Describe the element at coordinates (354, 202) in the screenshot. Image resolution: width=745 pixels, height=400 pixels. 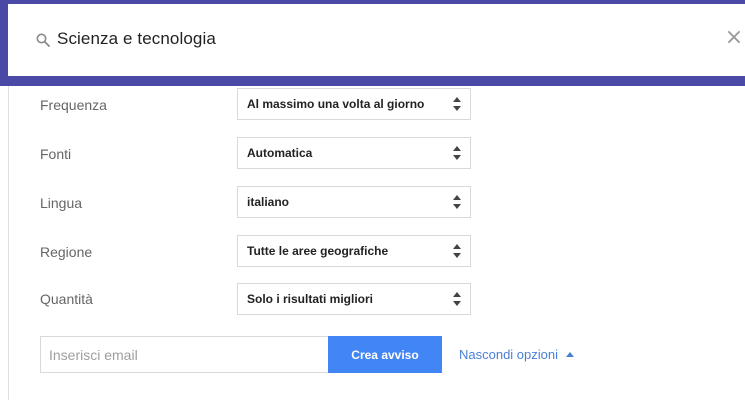
I see `language-select: italiano` at that location.